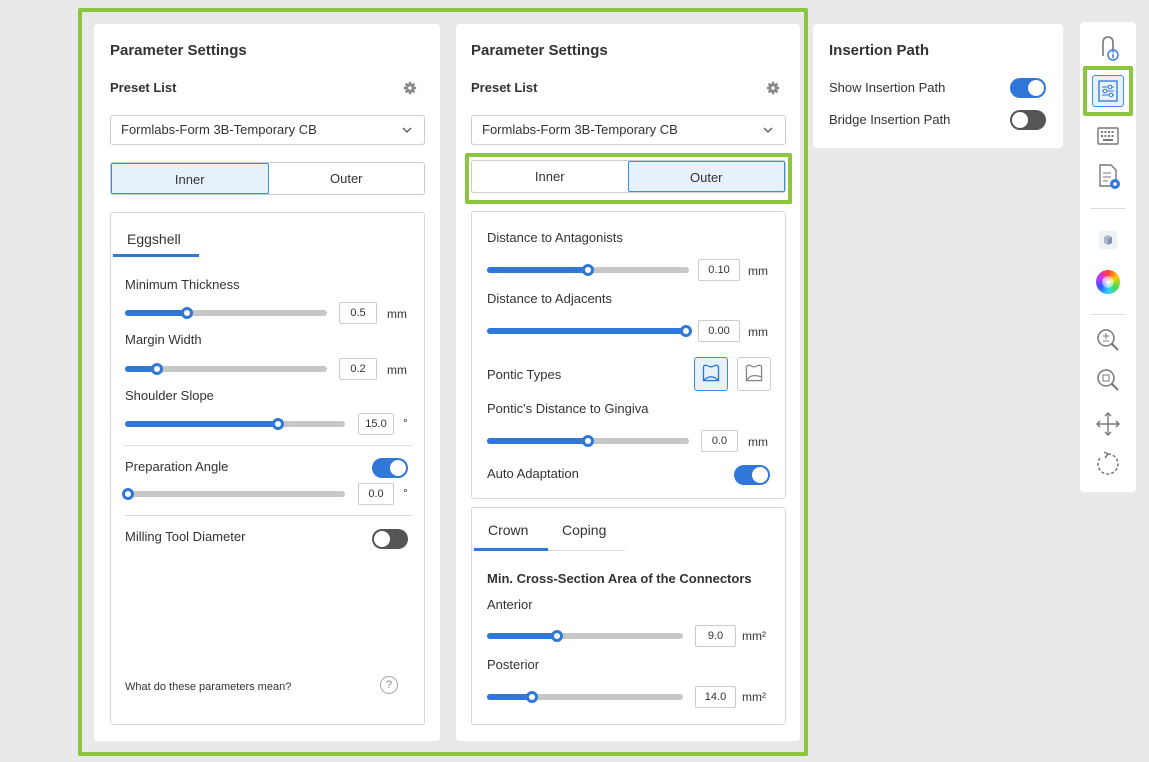  I want to click on pontic-distance-slider, so click(588, 441).